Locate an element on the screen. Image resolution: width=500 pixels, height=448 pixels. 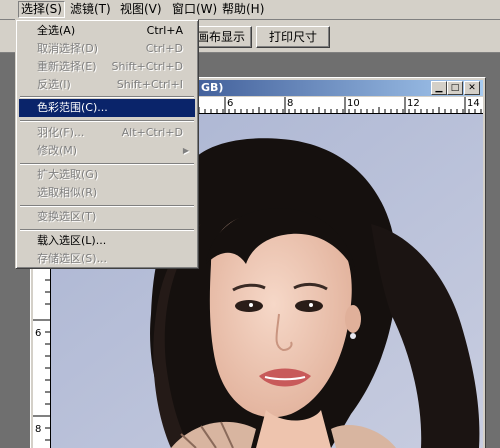
menu-item-select-all: 全选(A) Ctrl+A is located at coordinates (107, 31).